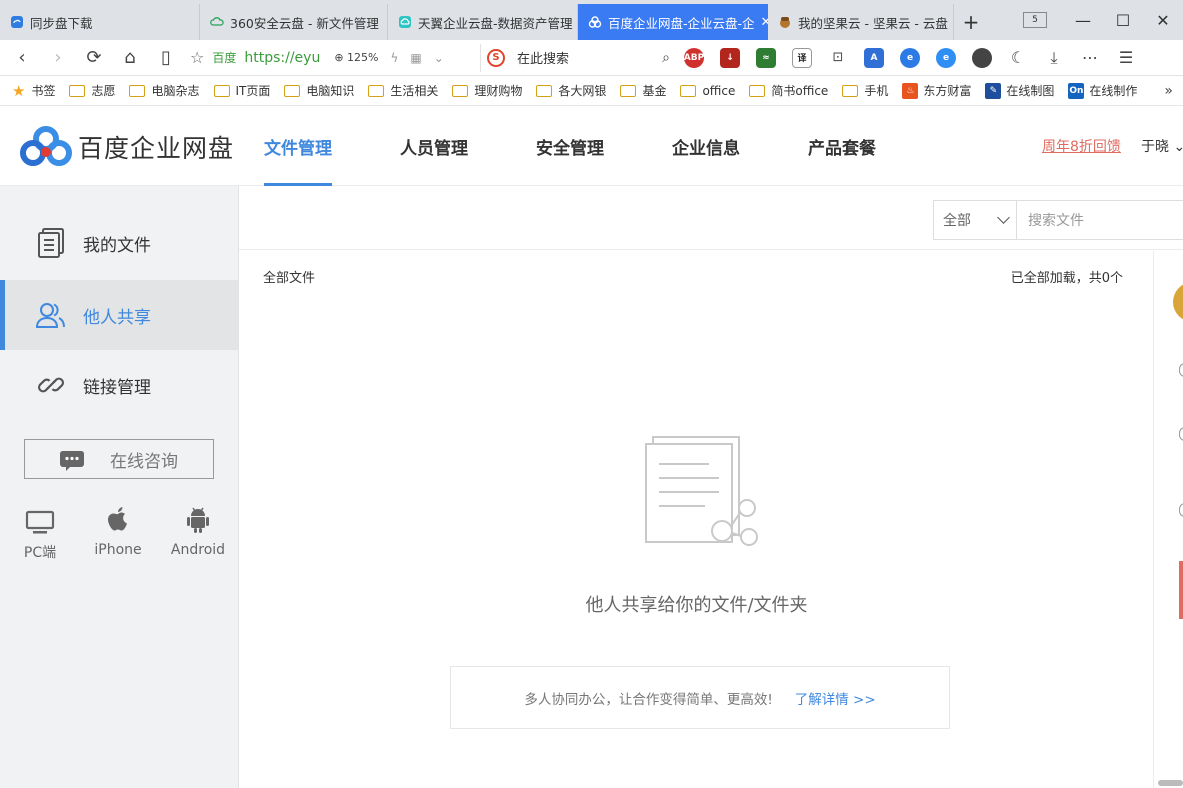 The height and width of the screenshot is (788, 1183). What do you see at coordinates (119, 385) in the screenshot?
I see `sidebar-item-link-management: 链接管理` at bounding box center [119, 385].